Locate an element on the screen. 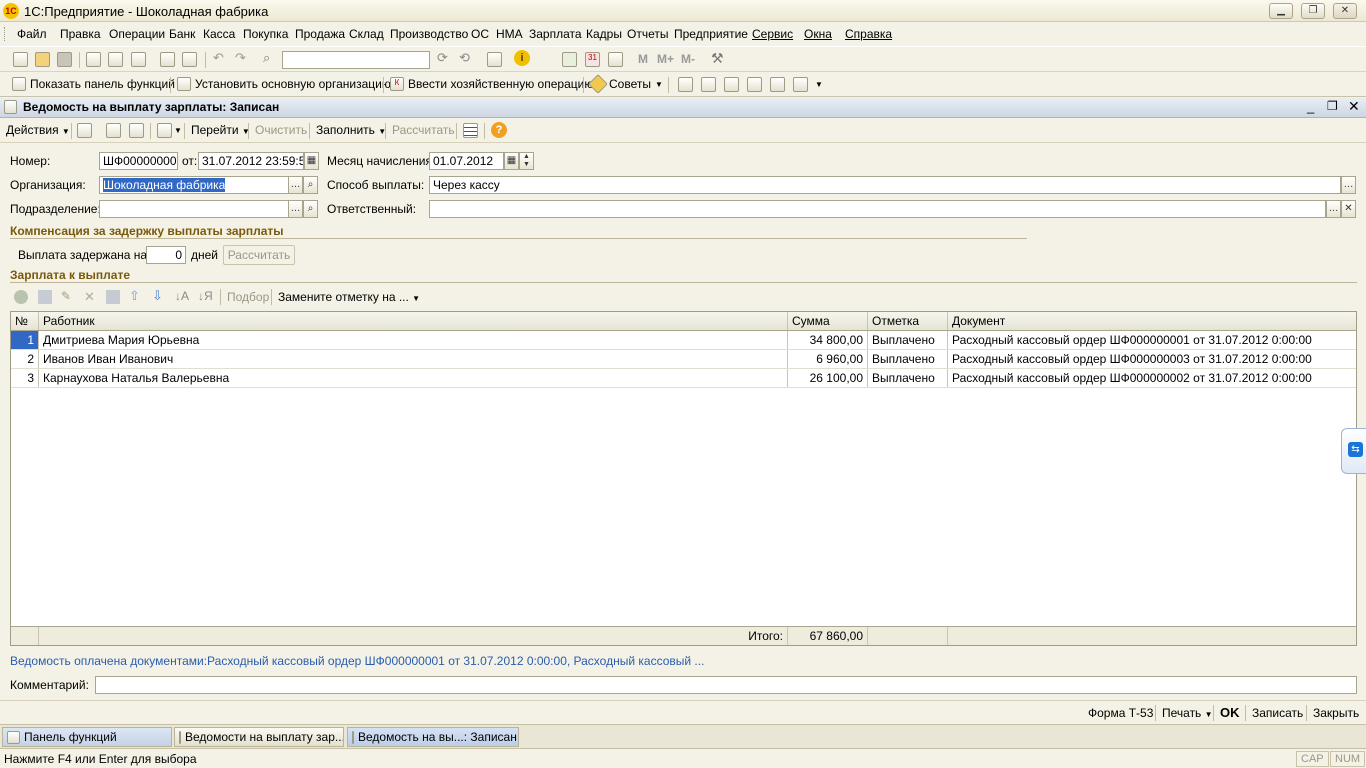  find-icon: ⌕ is located at coordinates (266, 58).